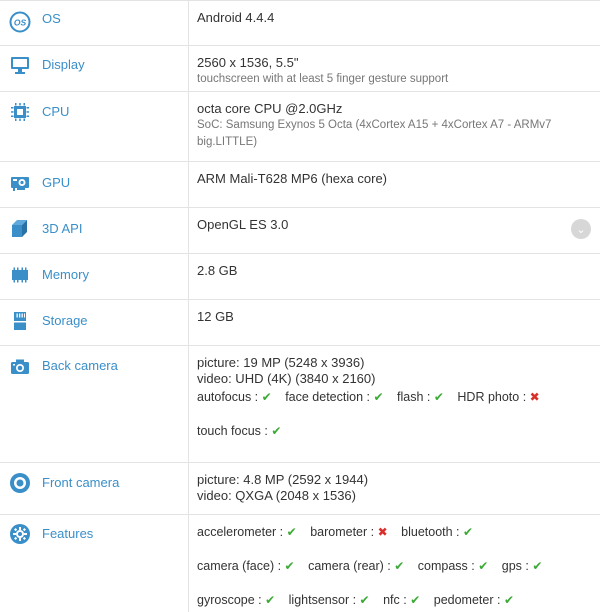 The image size is (600, 612). What do you see at coordinates (217, 270) in the screenshot?
I see `memory-value: 2.8 GB` at bounding box center [217, 270].